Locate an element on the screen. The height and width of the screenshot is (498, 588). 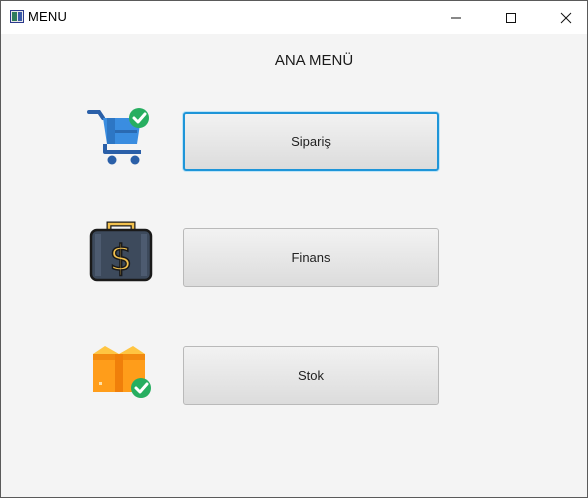
box-check-icon is located at coordinates (122, 372).